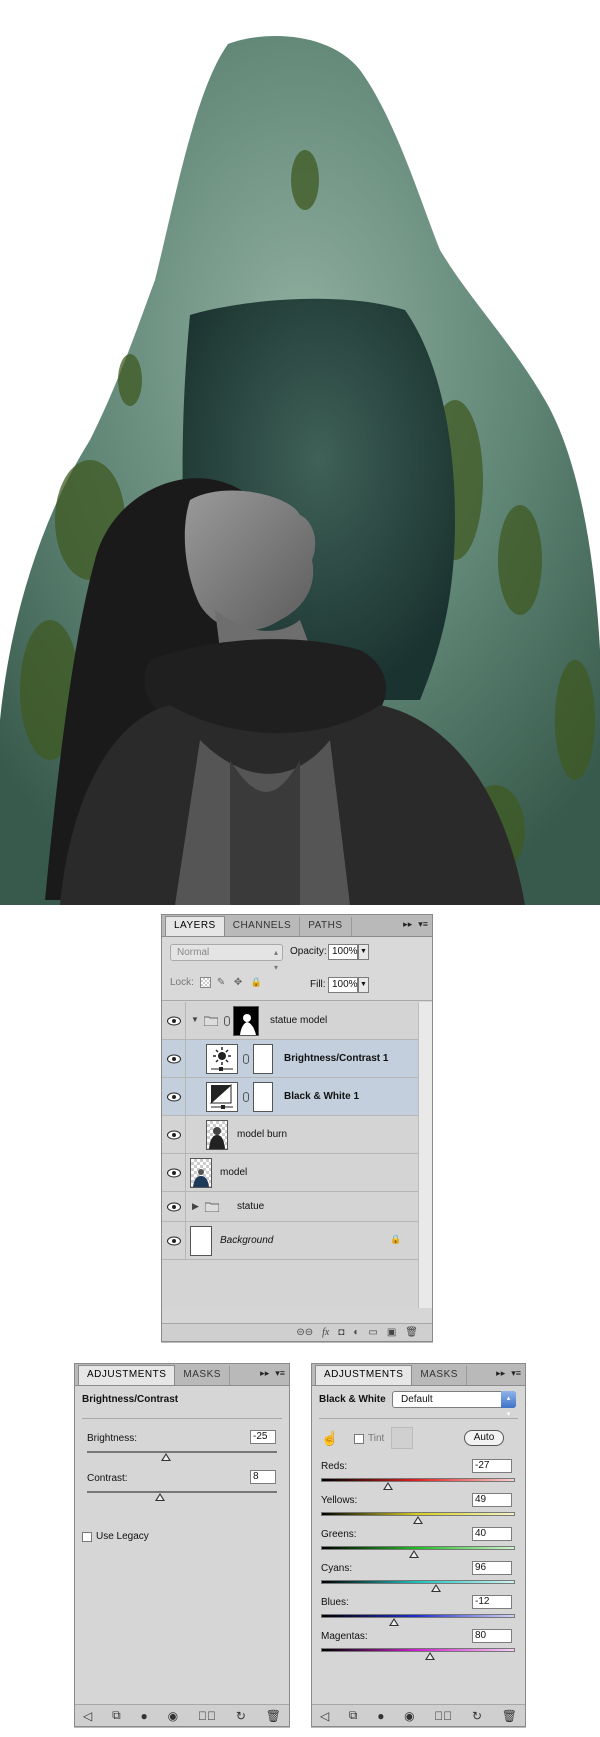 The image size is (600, 1737). Describe the element at coordinates (222, 982) in the screenshot. I see `lock-brush-icon: ✎` at that location.